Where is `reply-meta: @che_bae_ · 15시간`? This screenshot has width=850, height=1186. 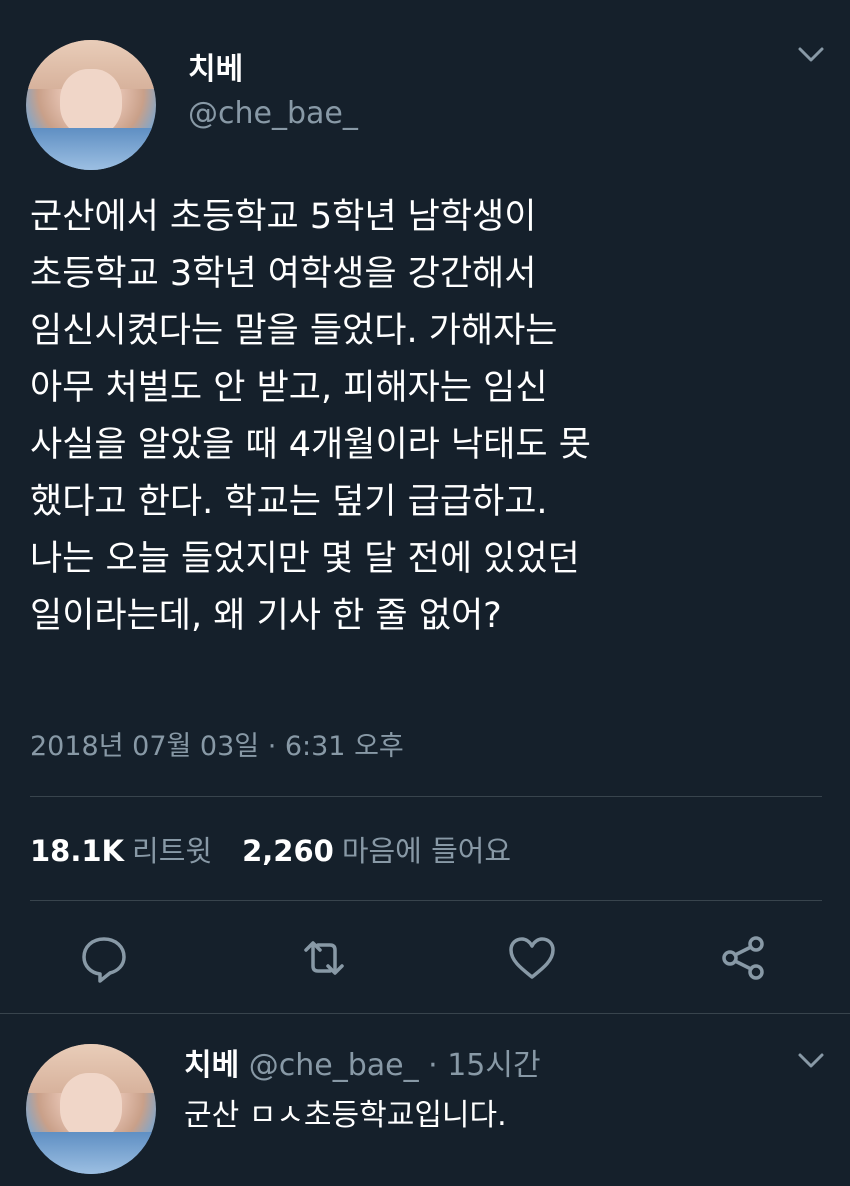 reply-meta: @che_bae_ · 15시간 is located at coordinates (394, 1065).